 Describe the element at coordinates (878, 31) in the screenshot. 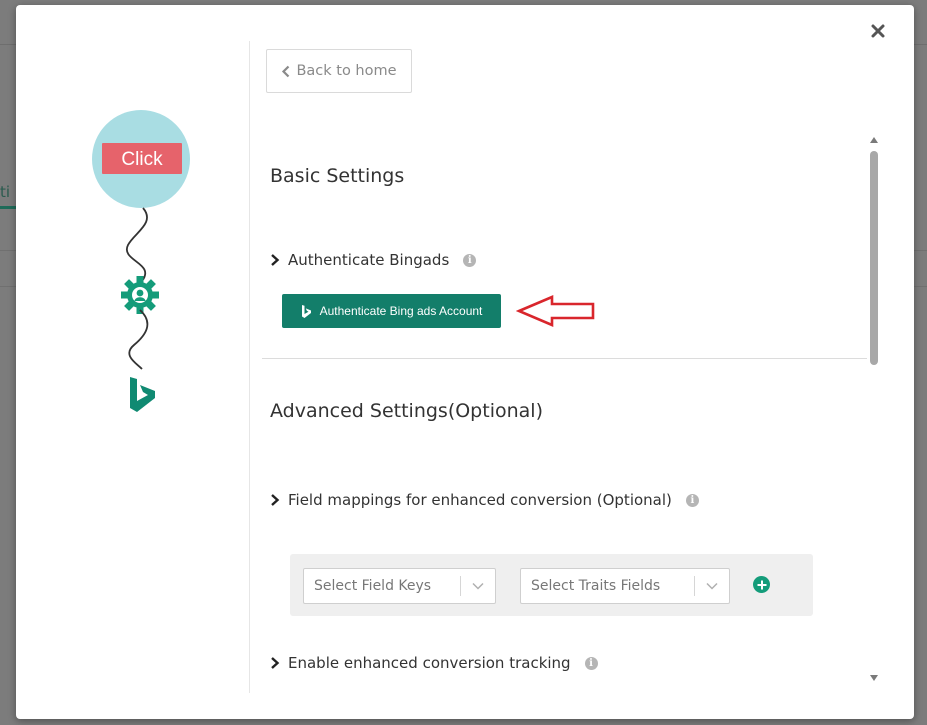

I see `close-icon` at that location.